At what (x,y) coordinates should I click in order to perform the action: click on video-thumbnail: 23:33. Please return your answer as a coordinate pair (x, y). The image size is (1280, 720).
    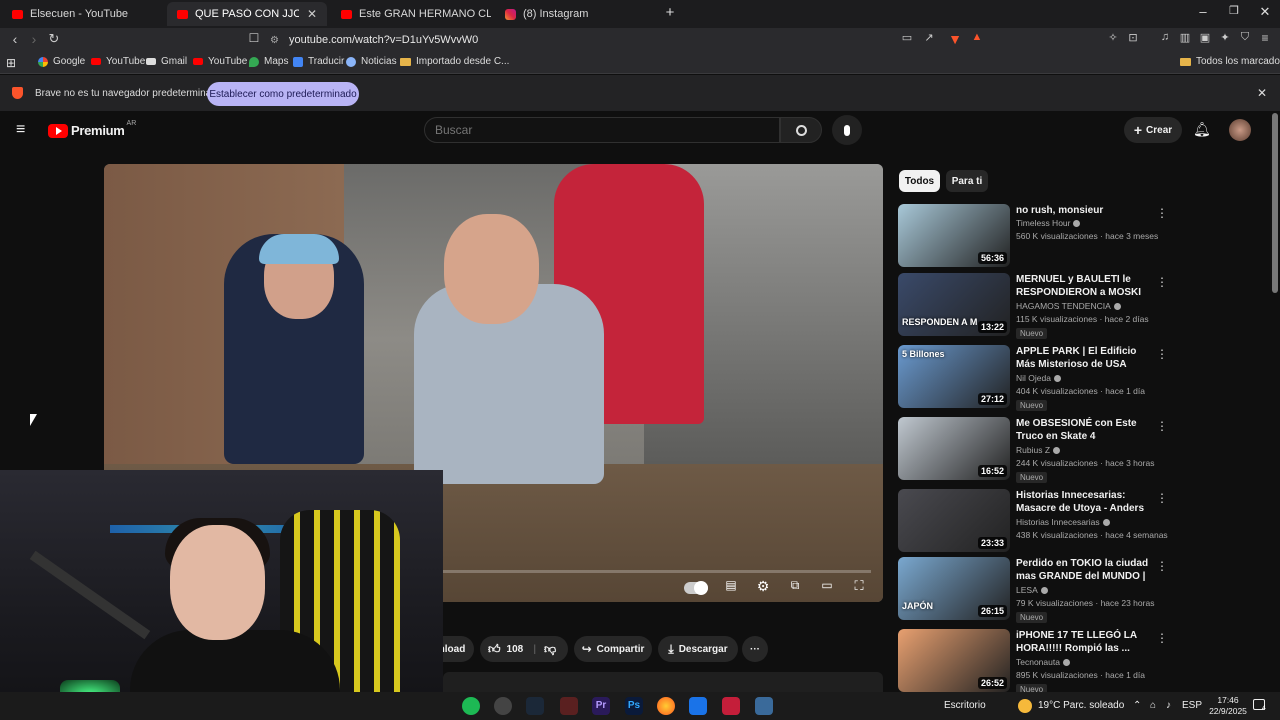
    Looking at the image, I should click on (954, 520).